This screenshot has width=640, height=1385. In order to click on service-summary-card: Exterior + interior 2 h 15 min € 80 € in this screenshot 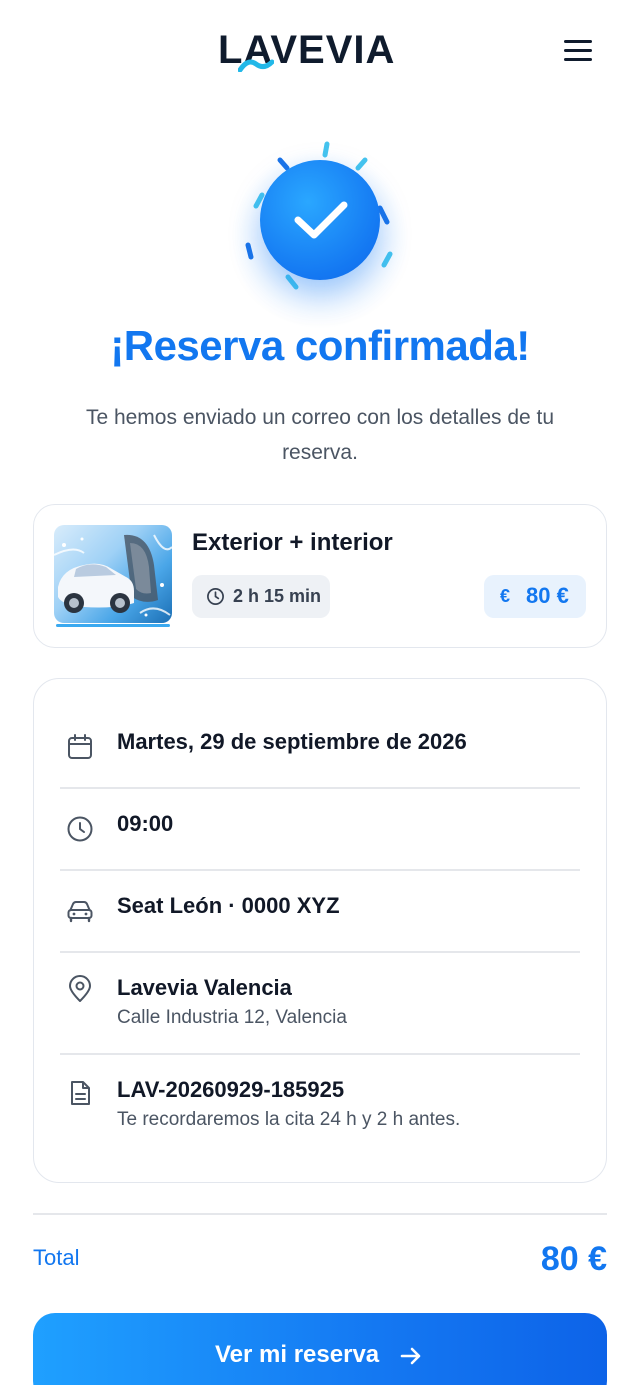, I will do `click(320, 576)`.